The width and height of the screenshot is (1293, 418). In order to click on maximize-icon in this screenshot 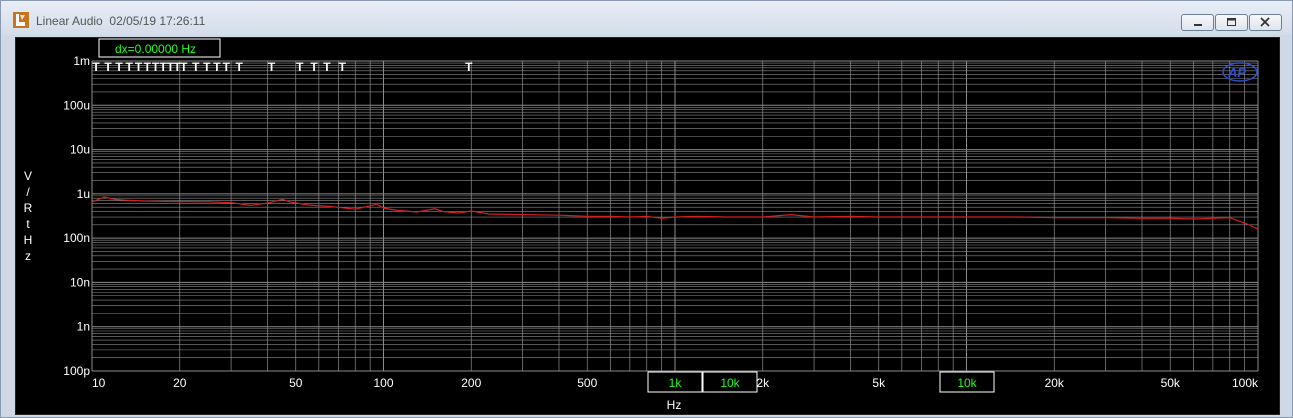, I will do `click(1231, 22)`.